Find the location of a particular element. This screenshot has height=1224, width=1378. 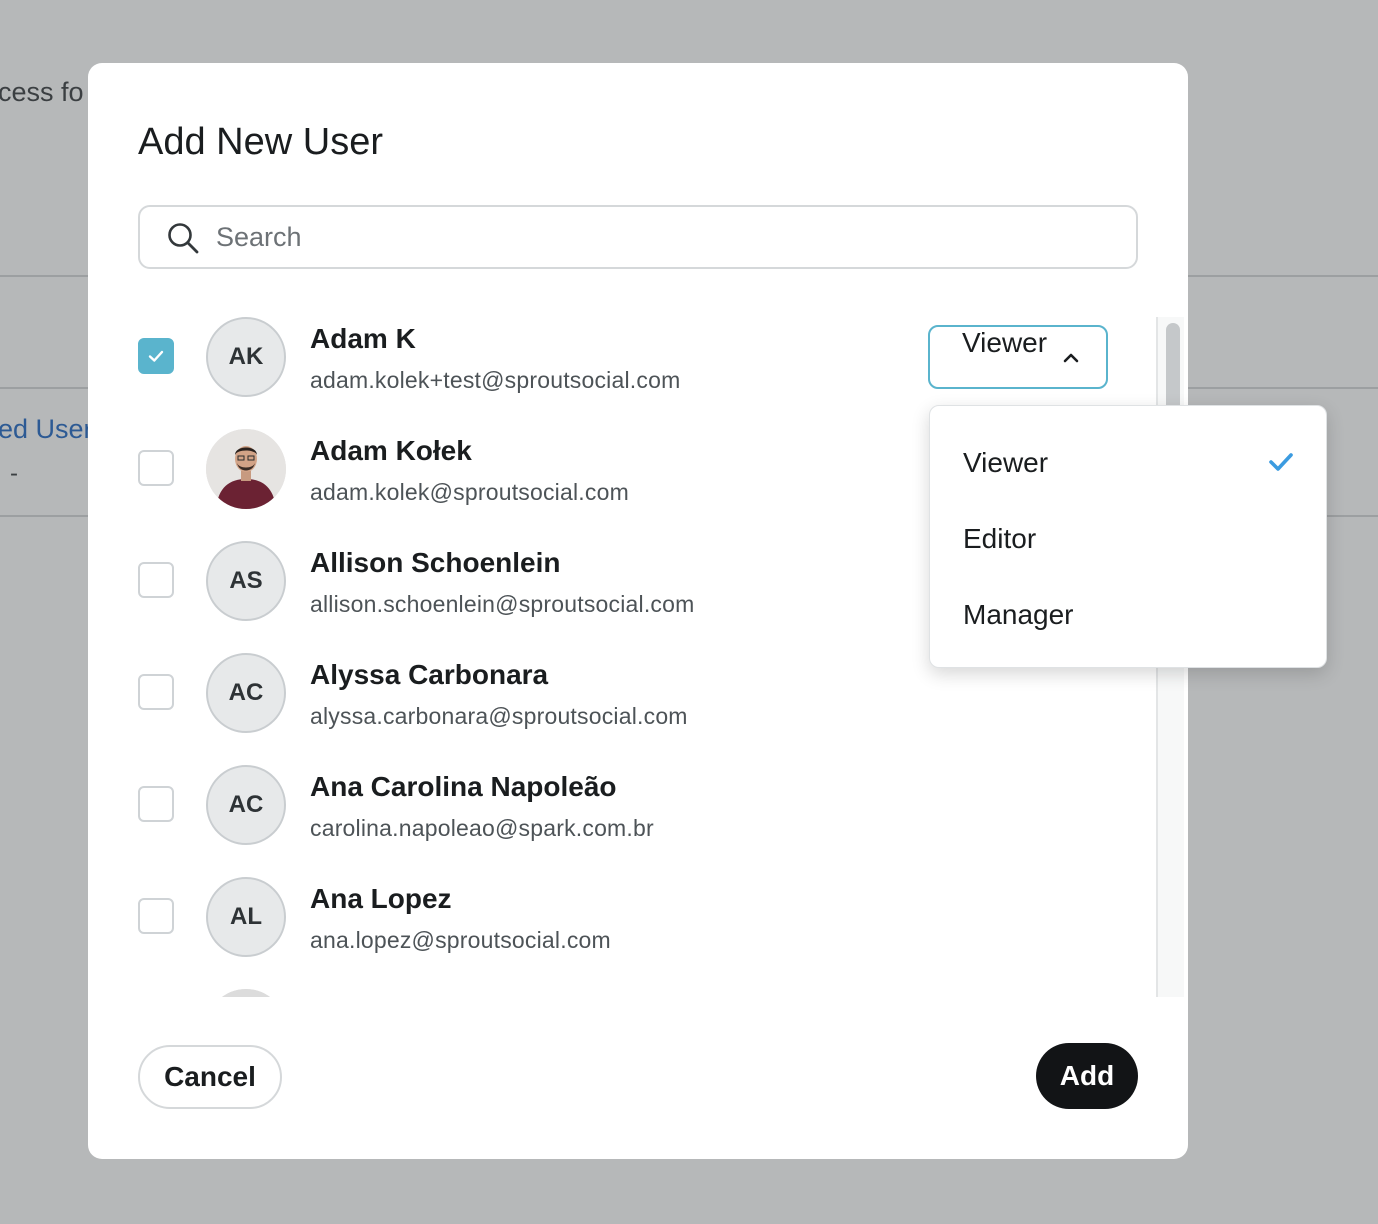

background-text: cess fo is located at coordinates (42, 92).